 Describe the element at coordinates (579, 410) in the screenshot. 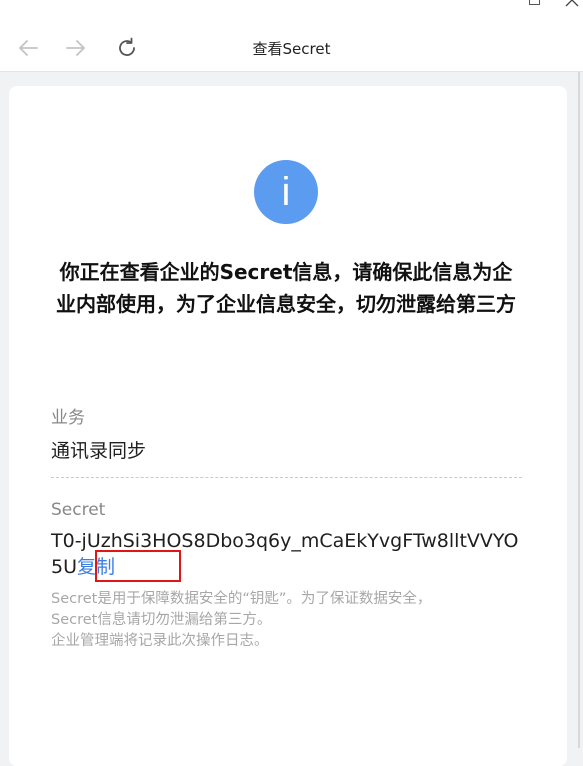

I see `window-edge` at that location.